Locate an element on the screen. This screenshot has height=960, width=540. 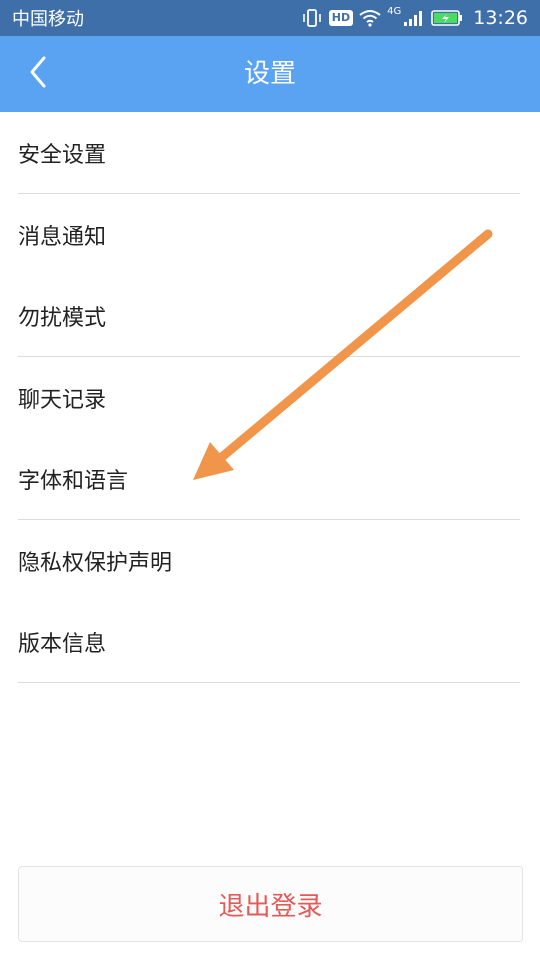
signal-icon is located at coordinates (414, 18).